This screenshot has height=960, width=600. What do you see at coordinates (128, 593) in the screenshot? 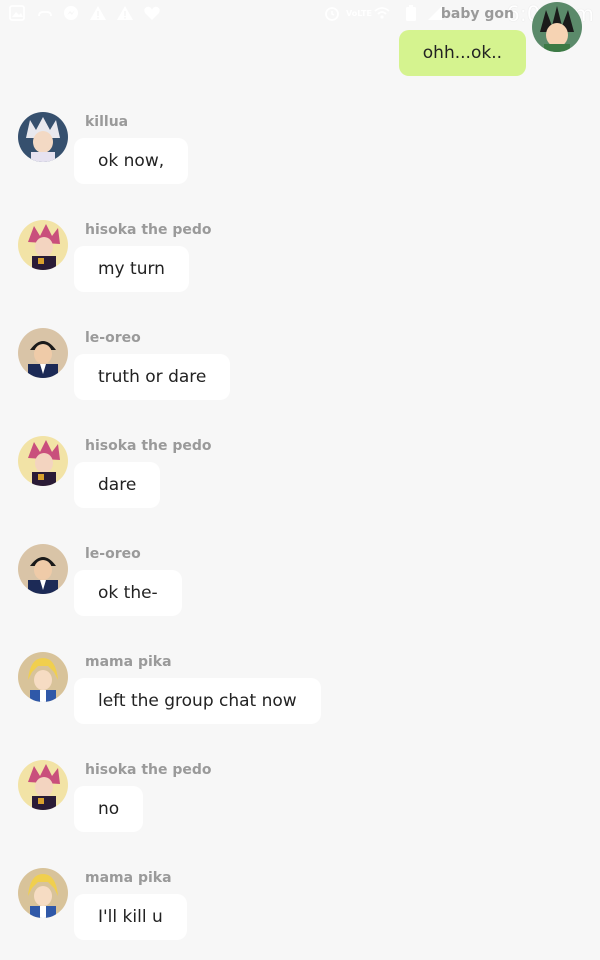
I see `message-bubble: ok the-` at bounding box center [128, 593].